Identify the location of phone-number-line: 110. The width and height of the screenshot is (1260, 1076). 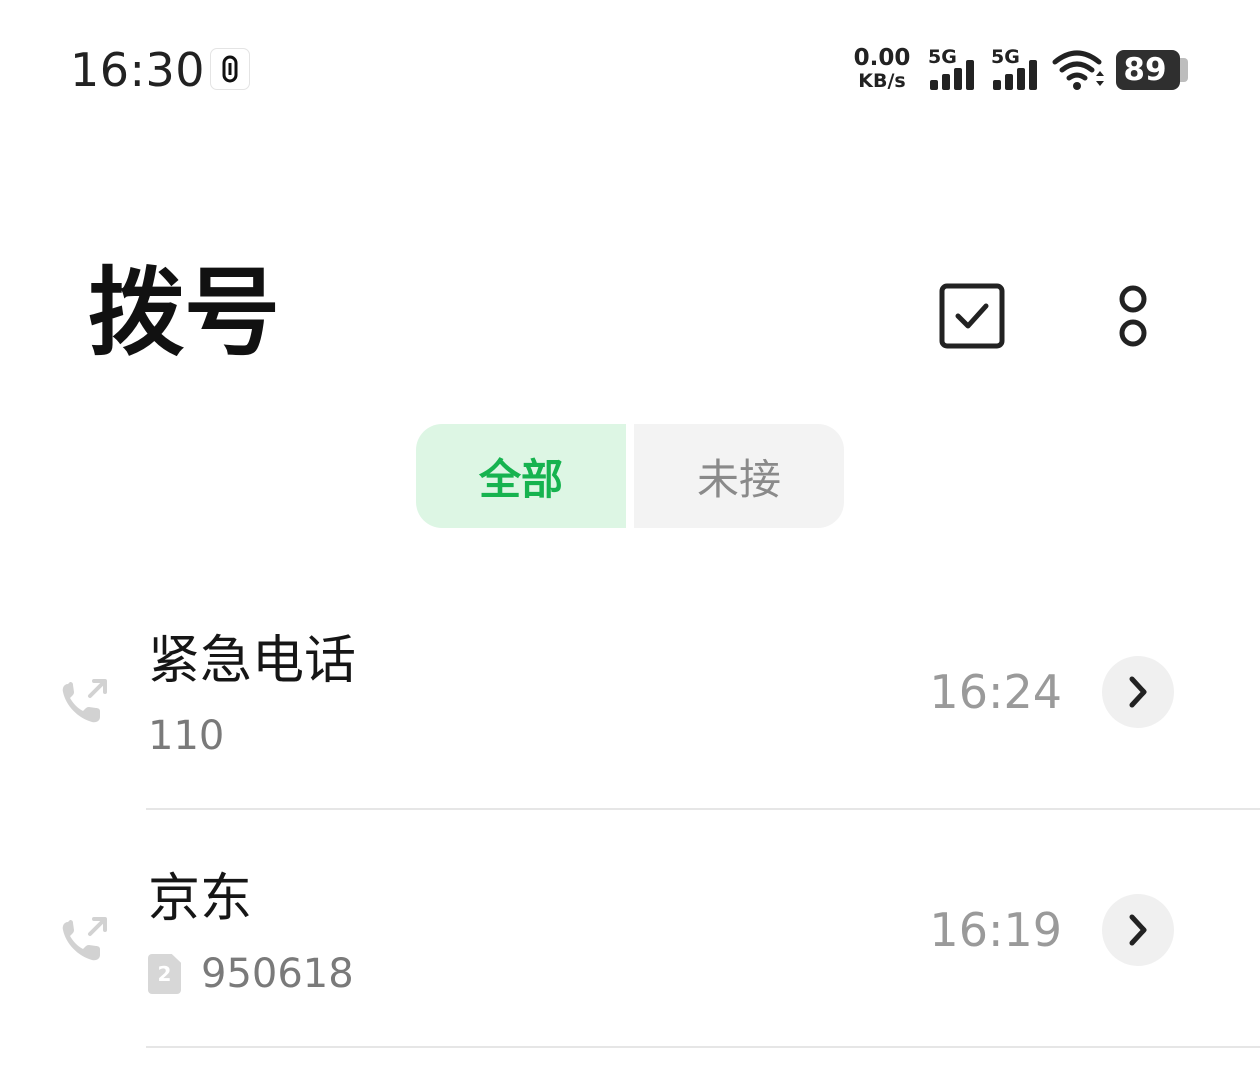
(186, 736).